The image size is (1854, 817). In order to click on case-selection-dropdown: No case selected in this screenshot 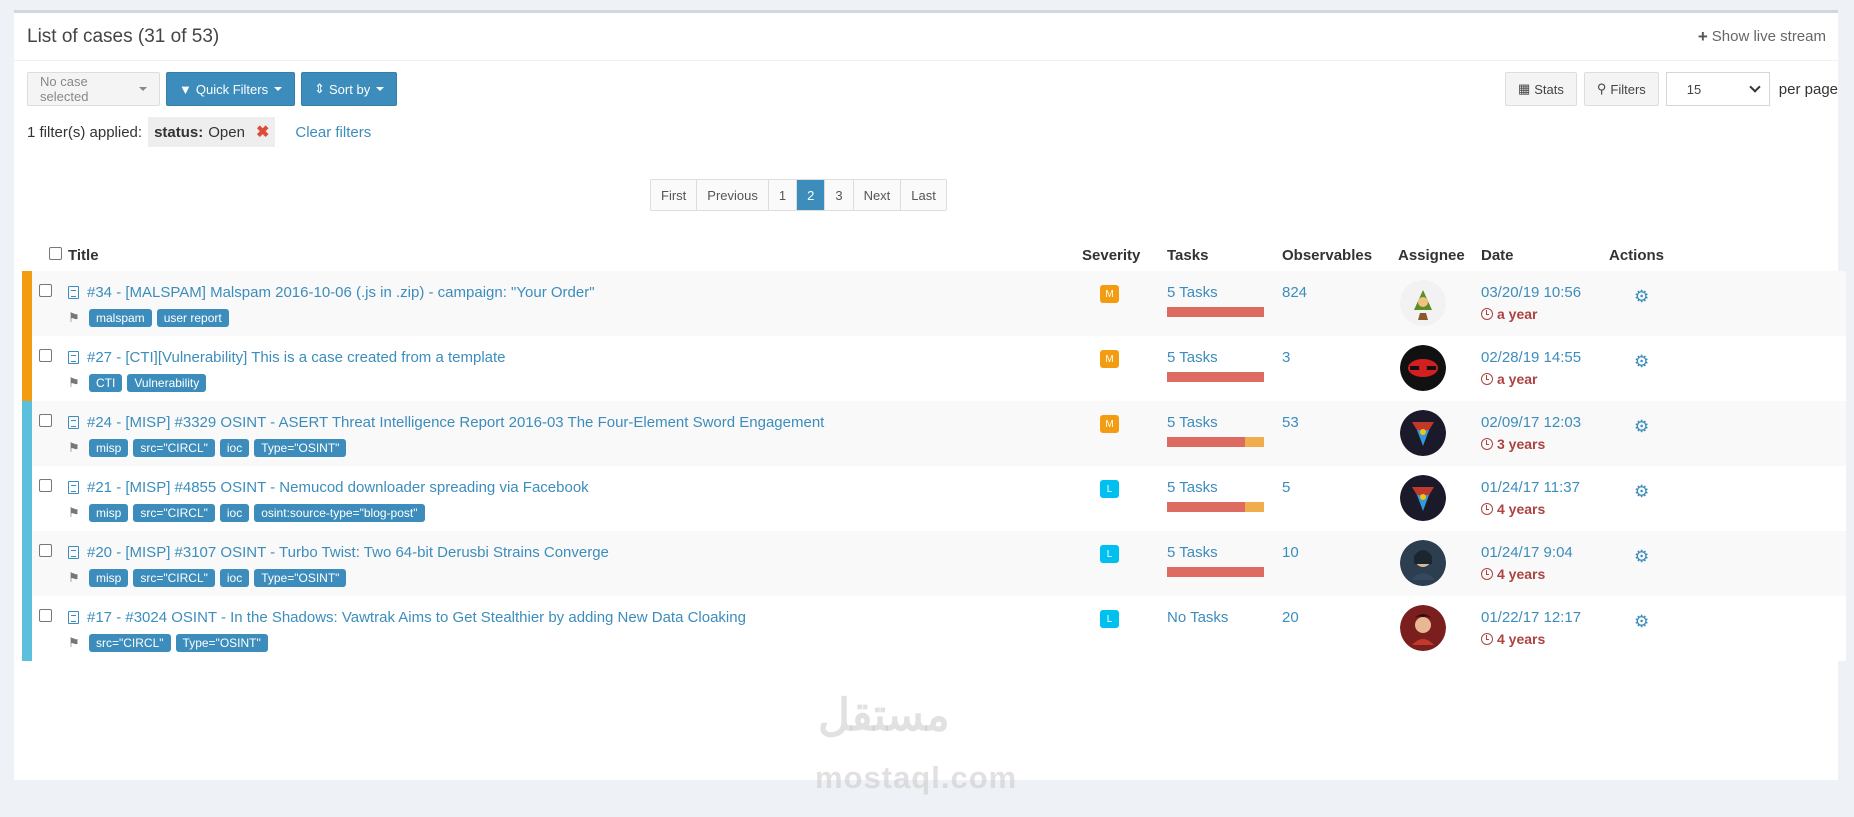, I will do `click(93, 89)`.